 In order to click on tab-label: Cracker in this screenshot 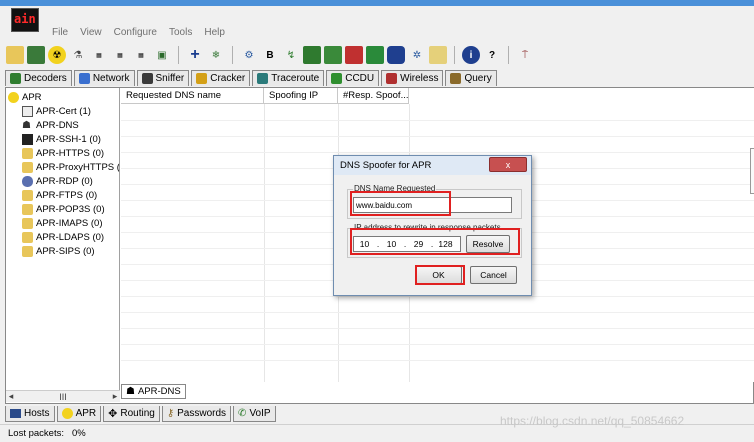, I will do `click(228, 78)`.